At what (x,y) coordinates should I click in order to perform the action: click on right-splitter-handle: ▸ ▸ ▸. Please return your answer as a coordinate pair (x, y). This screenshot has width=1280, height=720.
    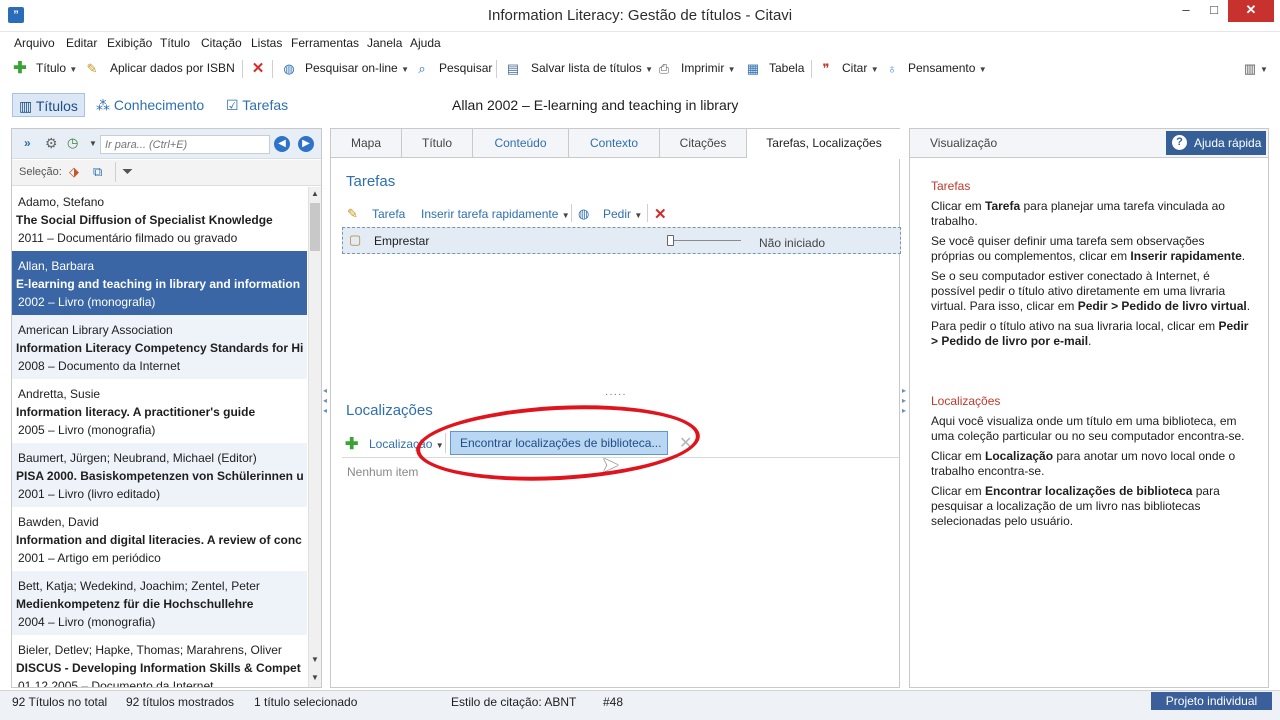
    Looking at the image, I should click on (904, 406).